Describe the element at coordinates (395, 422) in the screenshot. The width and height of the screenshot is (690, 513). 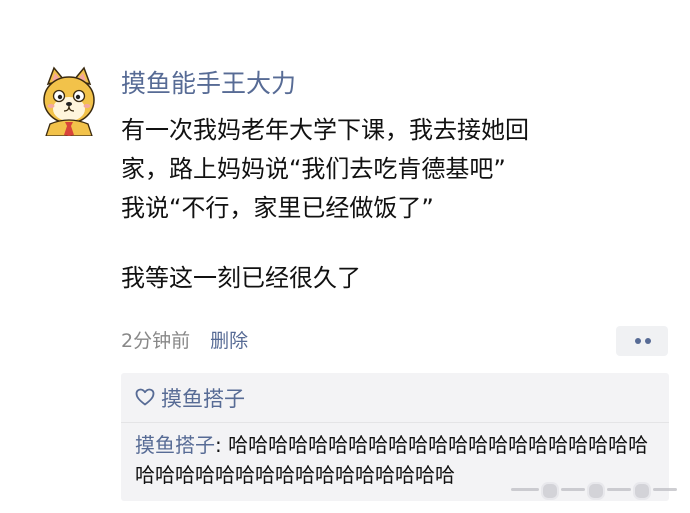
I see `divider` at that location.